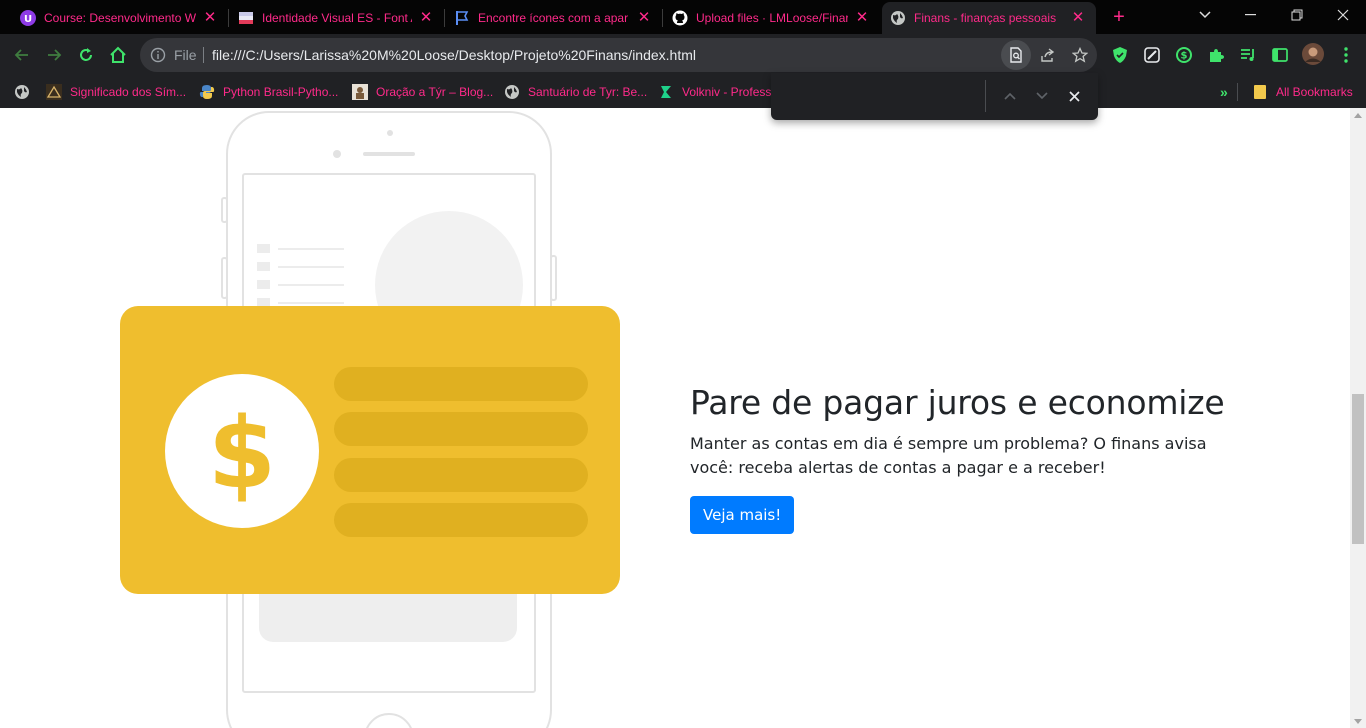  What do you see at coordinates (300, 275) in the screenshot?
I see `screen-list` at bounding box center [300, 275].